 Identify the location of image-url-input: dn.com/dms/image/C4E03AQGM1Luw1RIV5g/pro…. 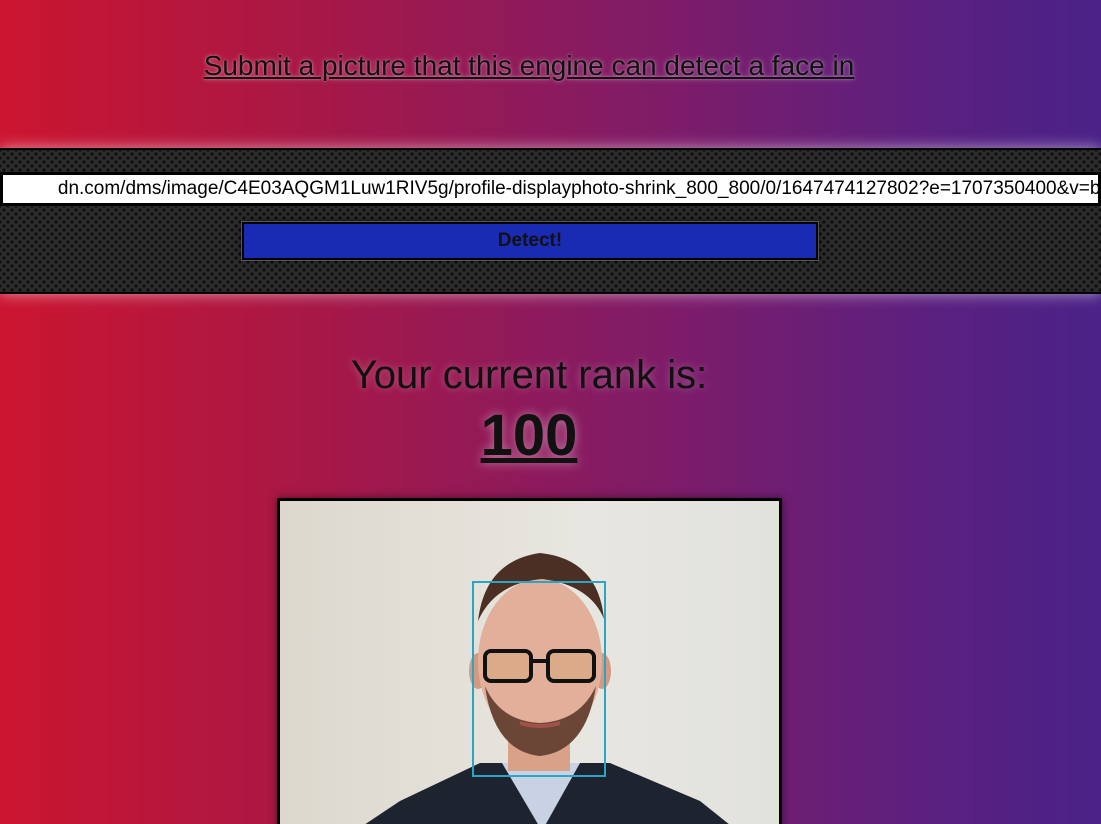
(550, 189).